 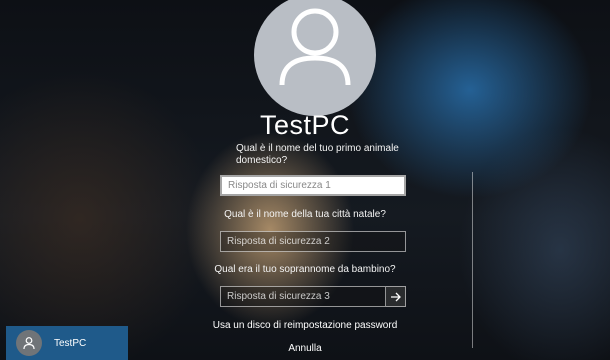 What do you see at coordinates (313, 241) in the screenshot?
I see `security-answer-2-input` at bounding box center [313, 241].